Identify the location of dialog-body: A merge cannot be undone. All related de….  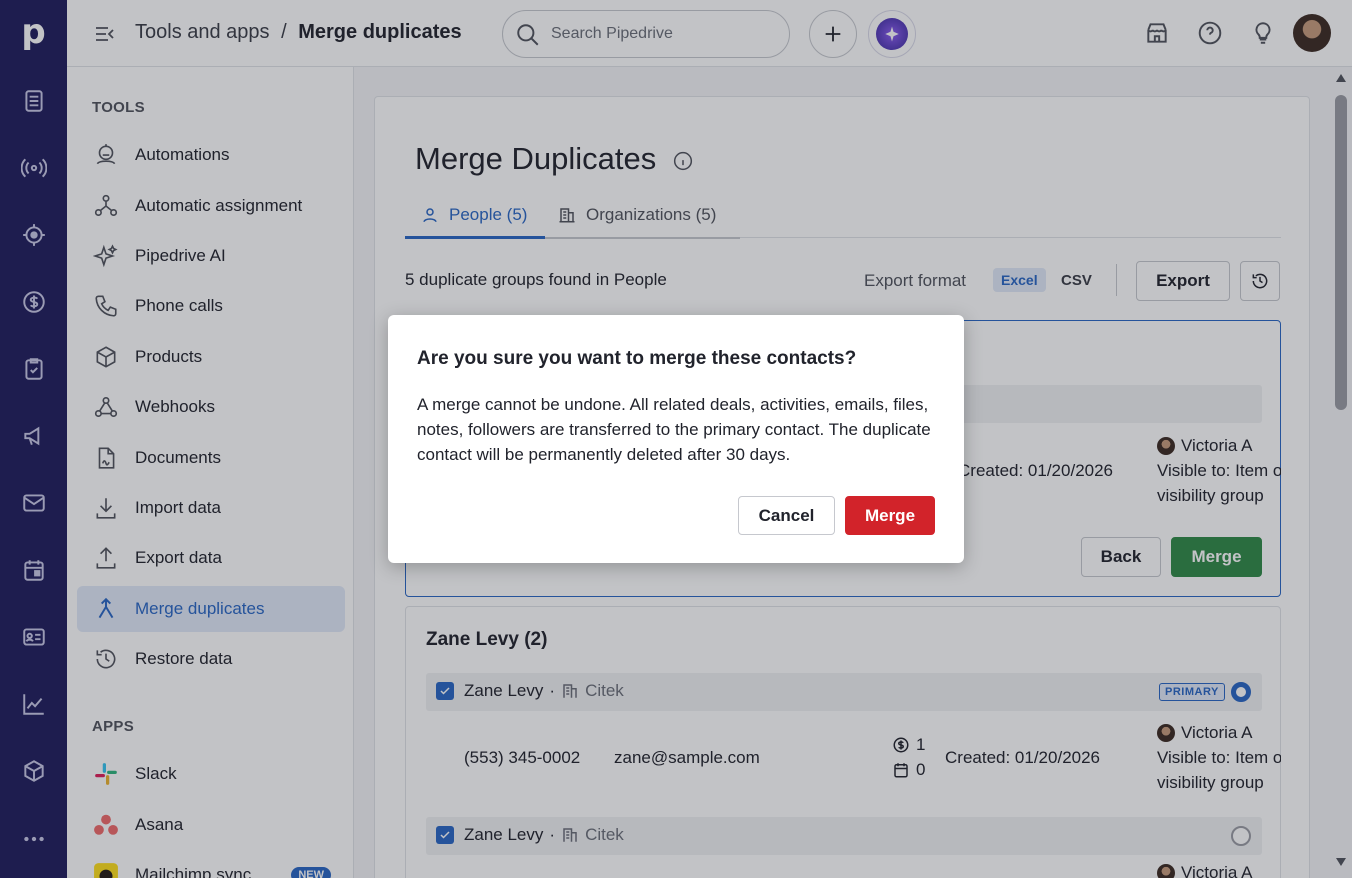
(674, 429).